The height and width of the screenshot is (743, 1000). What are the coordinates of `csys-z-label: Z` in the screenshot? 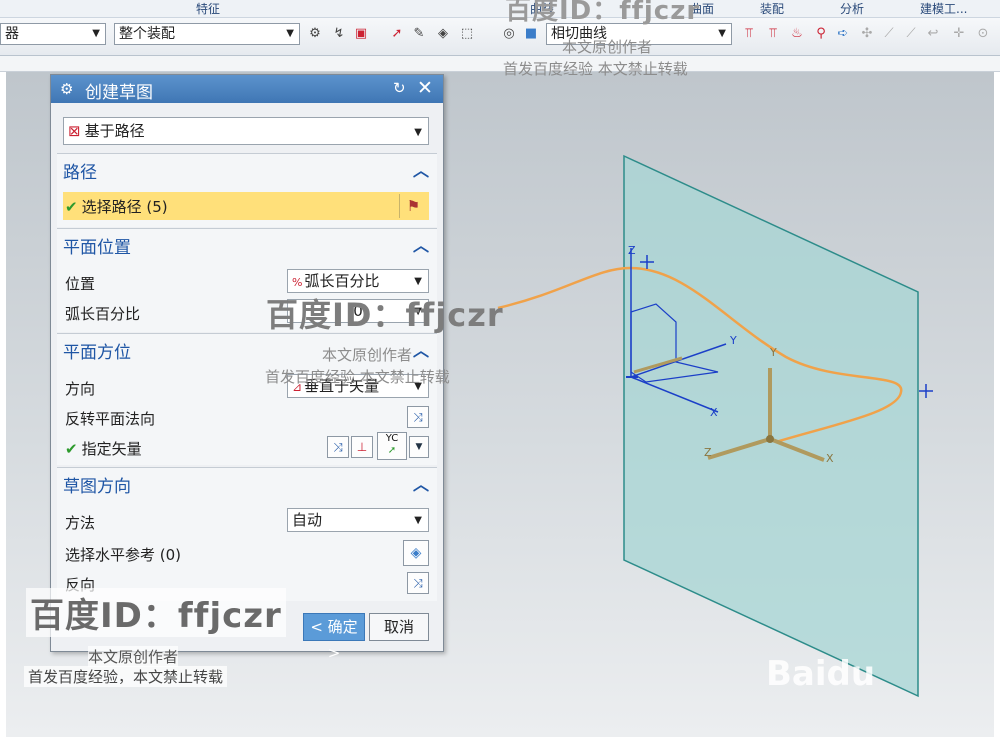 It's located at (708, 452).